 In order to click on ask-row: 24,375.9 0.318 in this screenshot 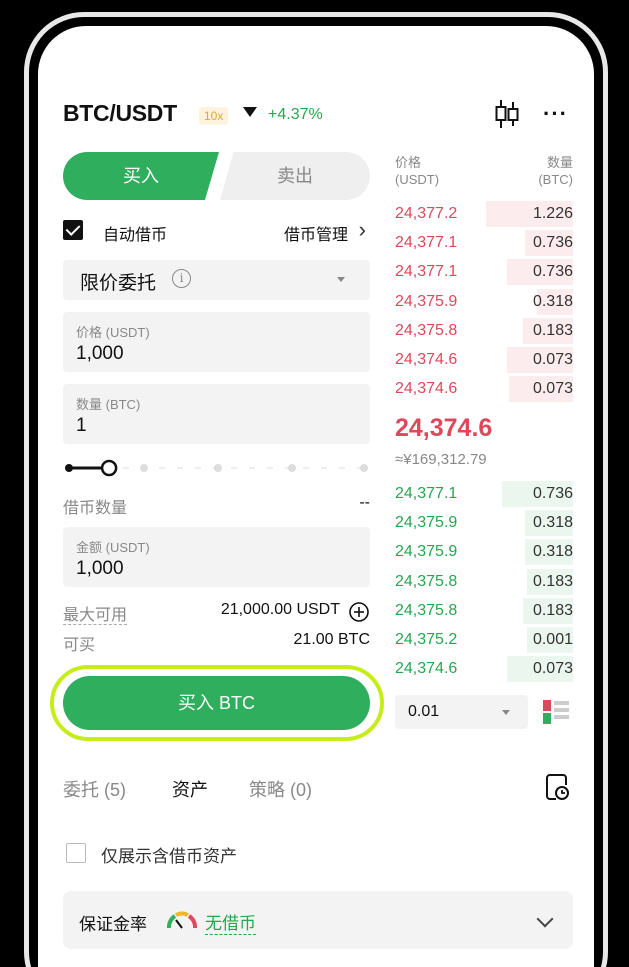, I will do `click(484, 301)`.